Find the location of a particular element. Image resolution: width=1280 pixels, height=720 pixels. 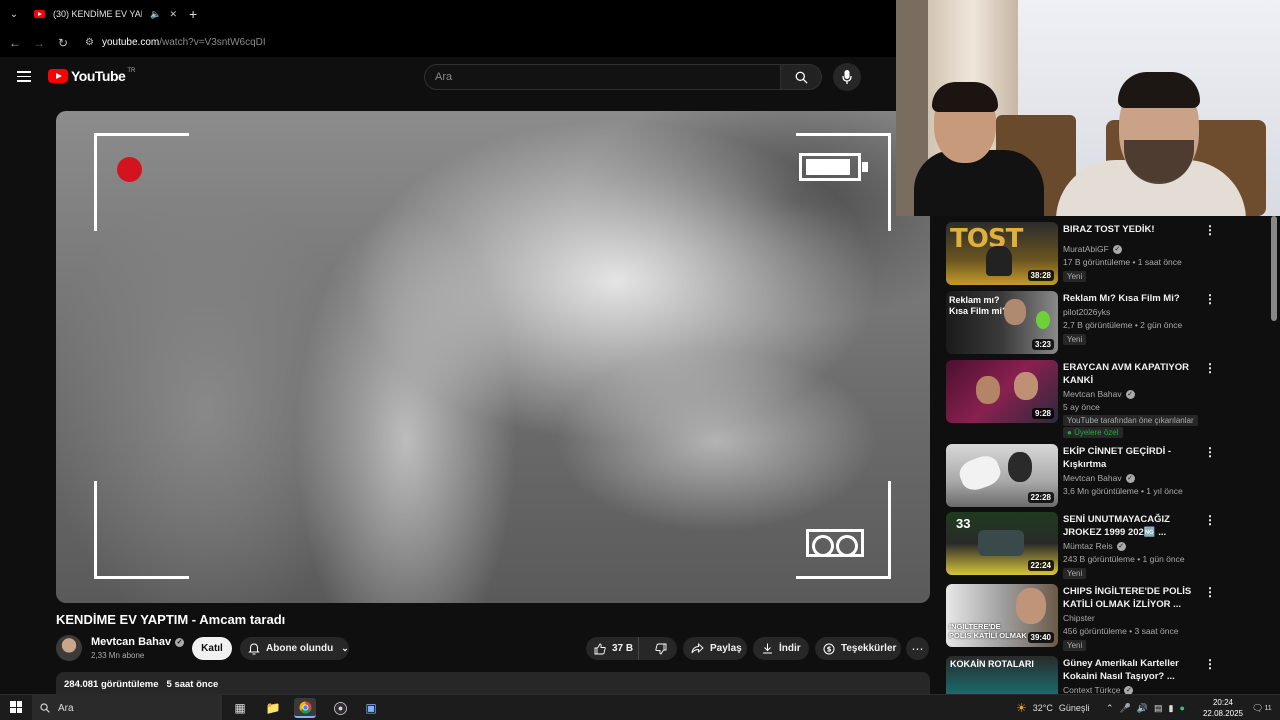

rec-channel: Chipster is located at coordinates (1079, 618).